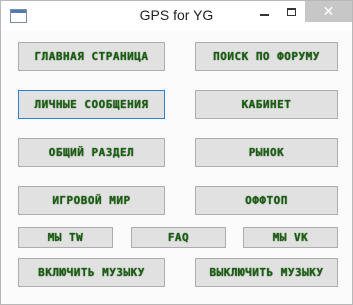 The width and height of the screenshot is (353, 305). Describe the element at coordinates (65, 237) in the screenshot. I see `we-tw-button: МЫ TW` at that location.